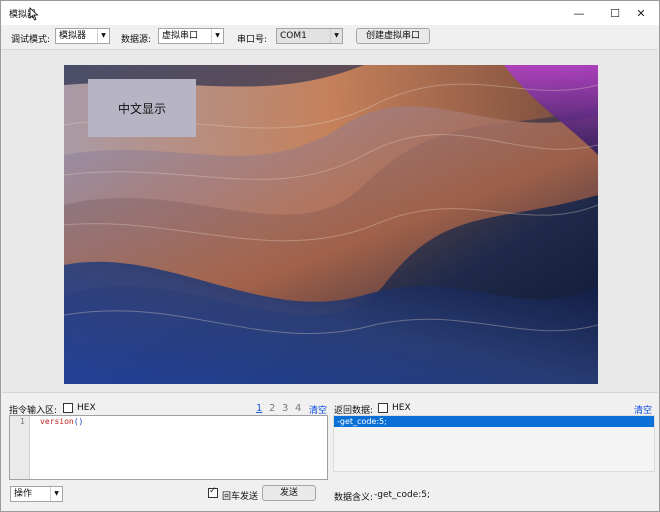  I want to click on code-line: version(), so click(61, 421).